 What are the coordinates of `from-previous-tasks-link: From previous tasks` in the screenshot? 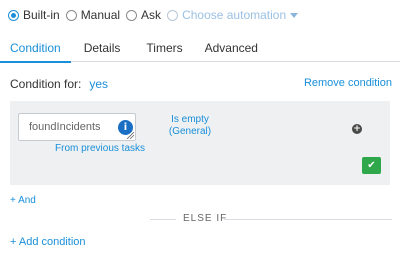 It's located at (100, 148).